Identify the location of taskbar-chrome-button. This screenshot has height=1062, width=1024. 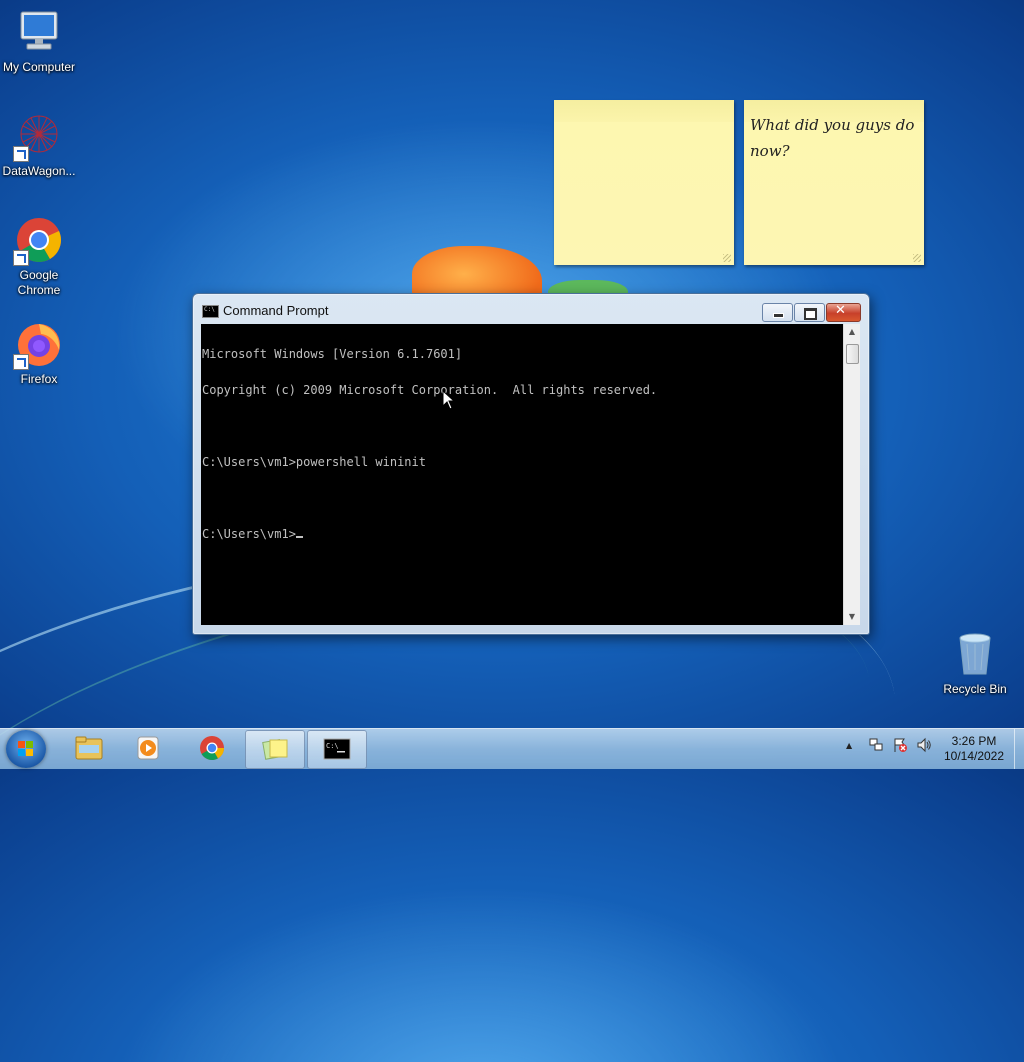
(212, 748).